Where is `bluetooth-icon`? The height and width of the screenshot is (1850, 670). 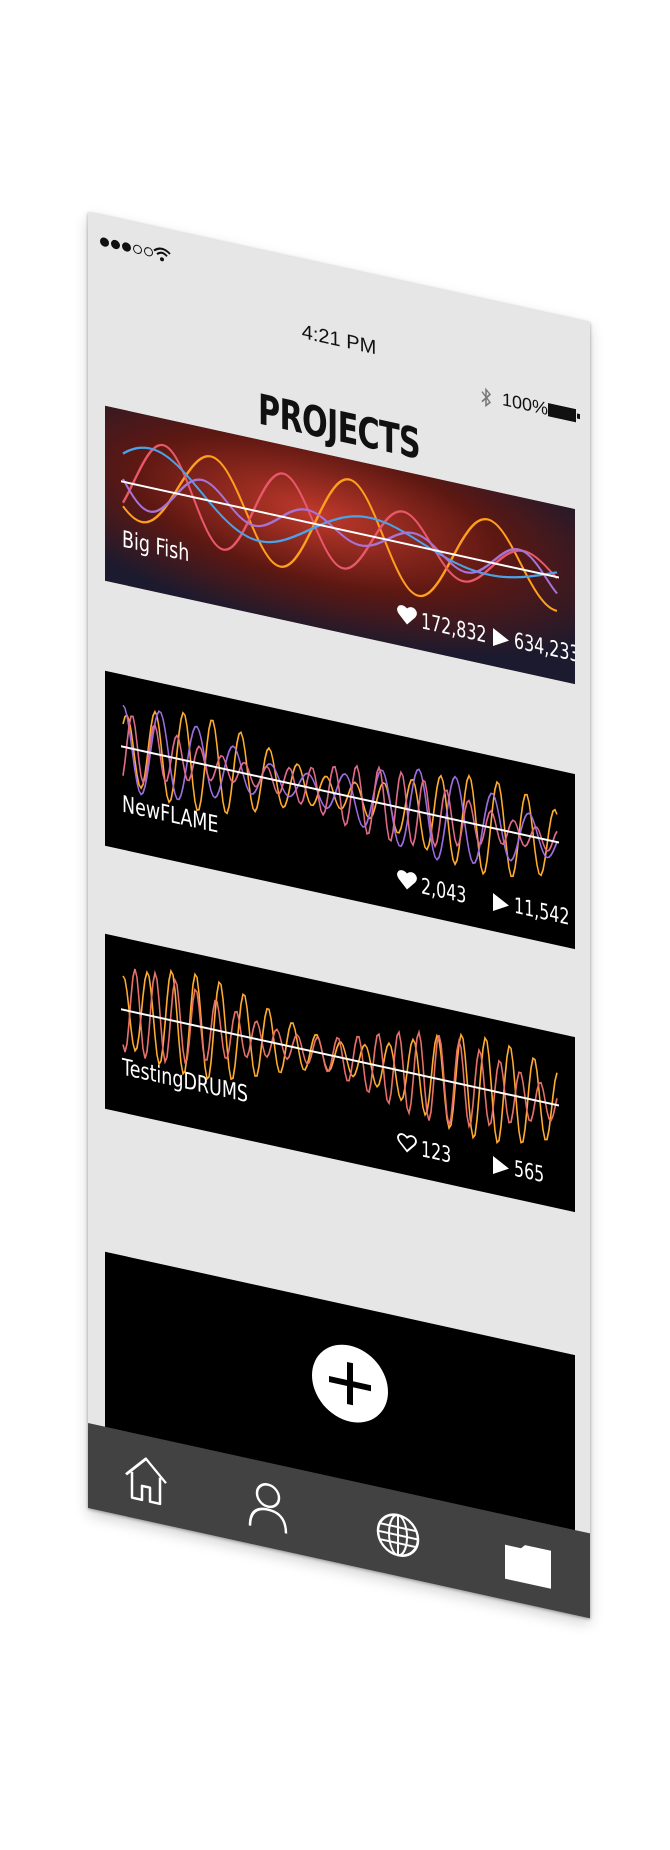
bluetooth-icon is located at coordinates (486, 397).